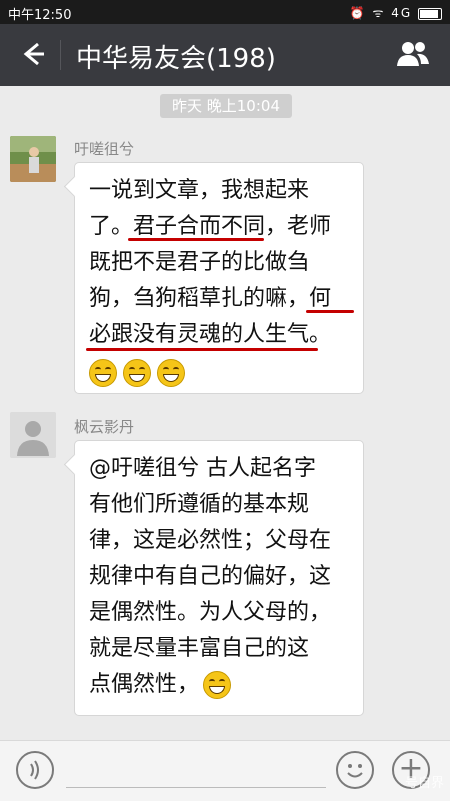  I want to click on status-time: 中午12:50, so click(40, 15).